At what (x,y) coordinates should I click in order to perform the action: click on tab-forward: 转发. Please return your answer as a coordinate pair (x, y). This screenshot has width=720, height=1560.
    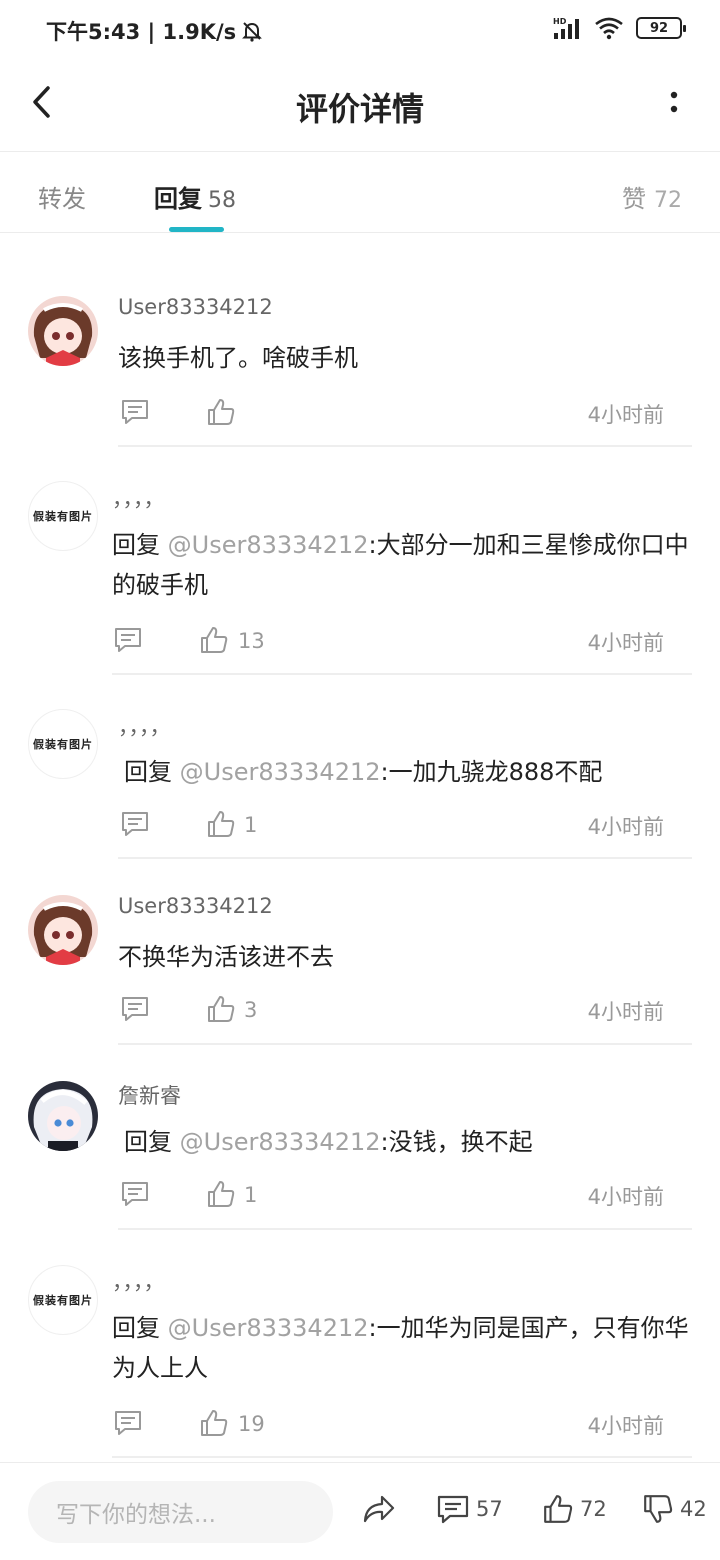
    Looking at the image, I should click on (62, 196).